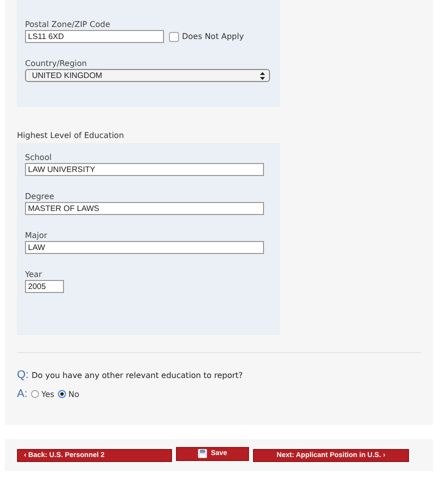  Describe the element at coordinates (262, 76) in the screenshot. I see `updown-arrows-icon` at that location.